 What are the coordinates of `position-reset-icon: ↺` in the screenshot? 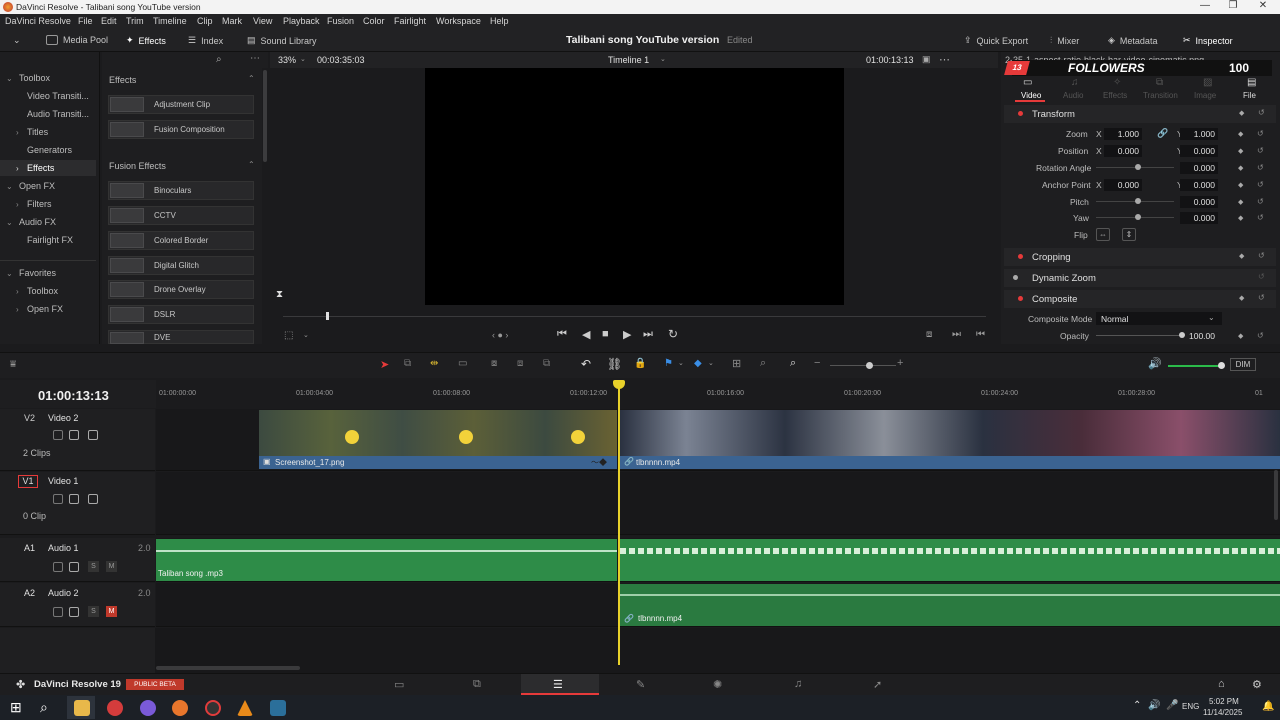 It's located at (1260, 150).